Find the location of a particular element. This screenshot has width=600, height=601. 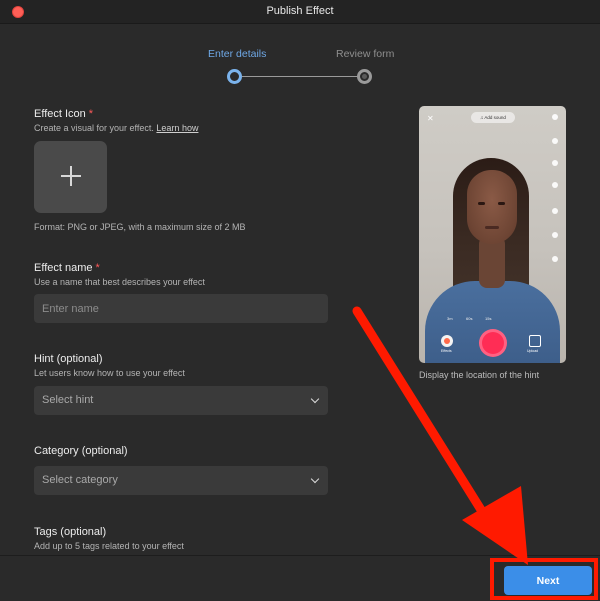

effect-name-field is located at coordinates (181, 308).